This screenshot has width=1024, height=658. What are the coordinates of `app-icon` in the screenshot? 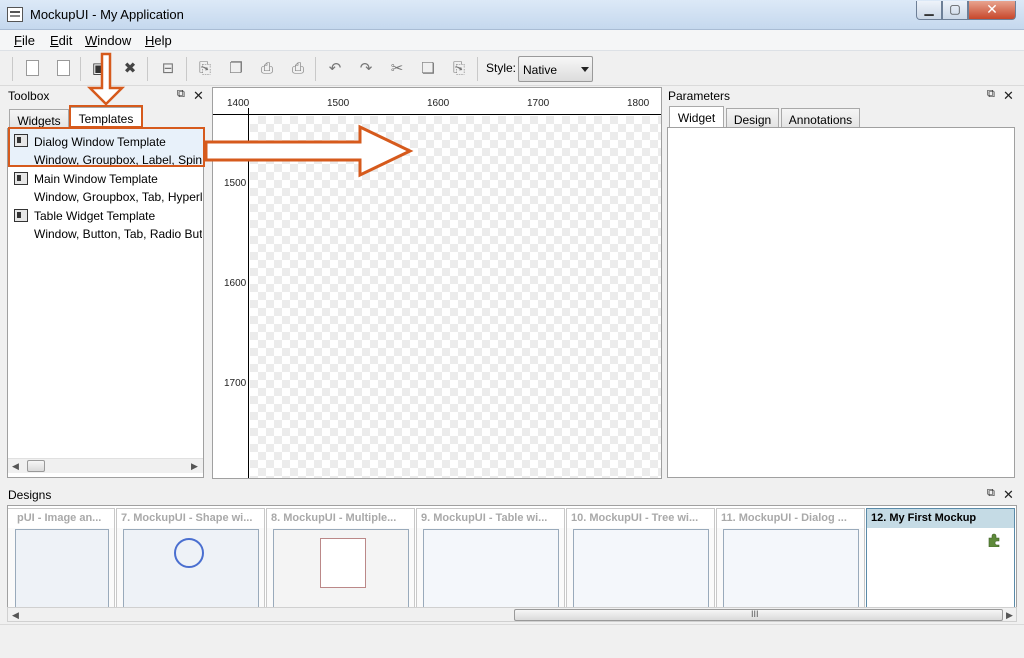 It's located at (15, 14).